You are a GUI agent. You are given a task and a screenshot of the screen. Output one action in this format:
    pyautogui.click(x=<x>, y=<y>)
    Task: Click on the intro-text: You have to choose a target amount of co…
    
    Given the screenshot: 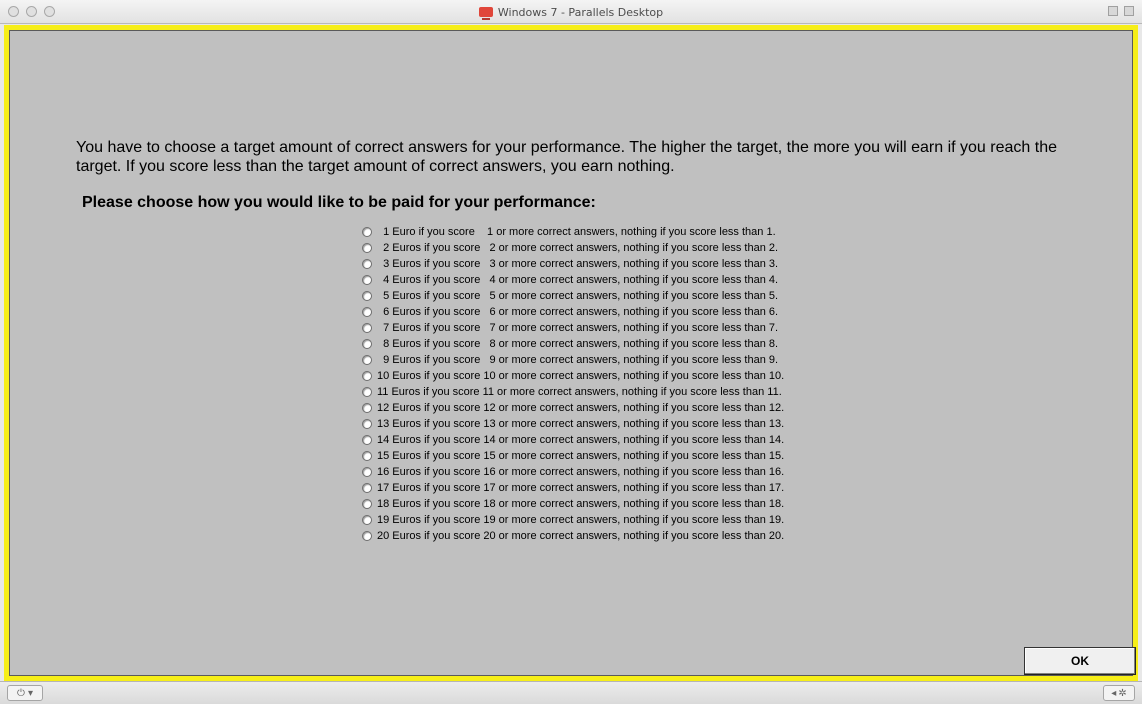 What is the action you would take?
    pyautogui.click(x=566, y=157)
    